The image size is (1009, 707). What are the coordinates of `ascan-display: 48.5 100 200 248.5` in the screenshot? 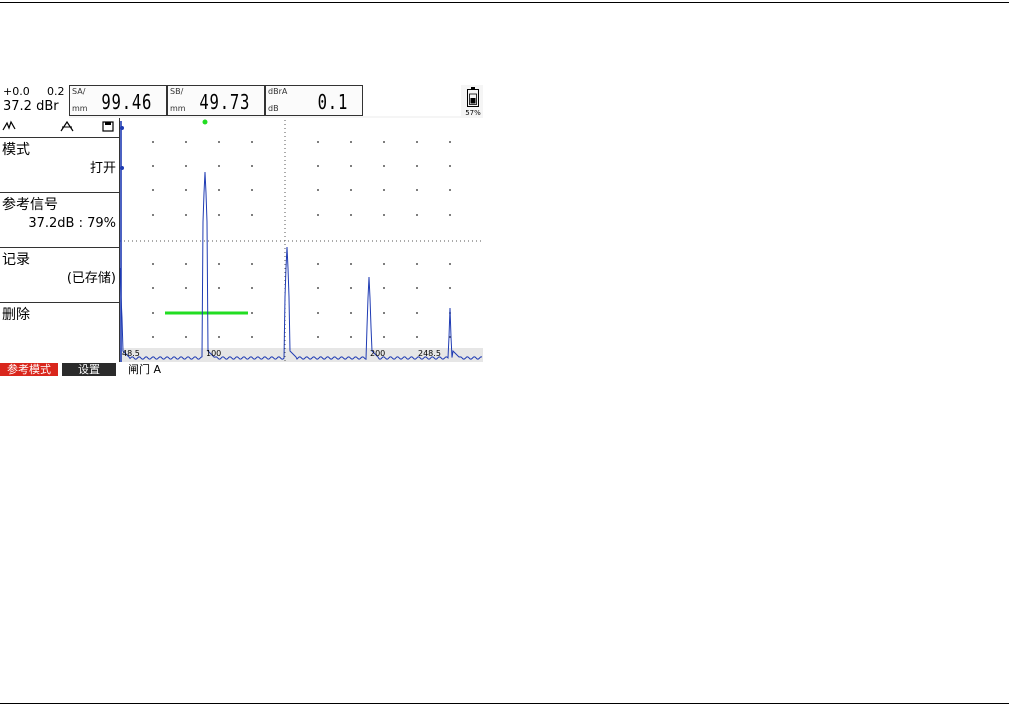 It's located at (301, 240).